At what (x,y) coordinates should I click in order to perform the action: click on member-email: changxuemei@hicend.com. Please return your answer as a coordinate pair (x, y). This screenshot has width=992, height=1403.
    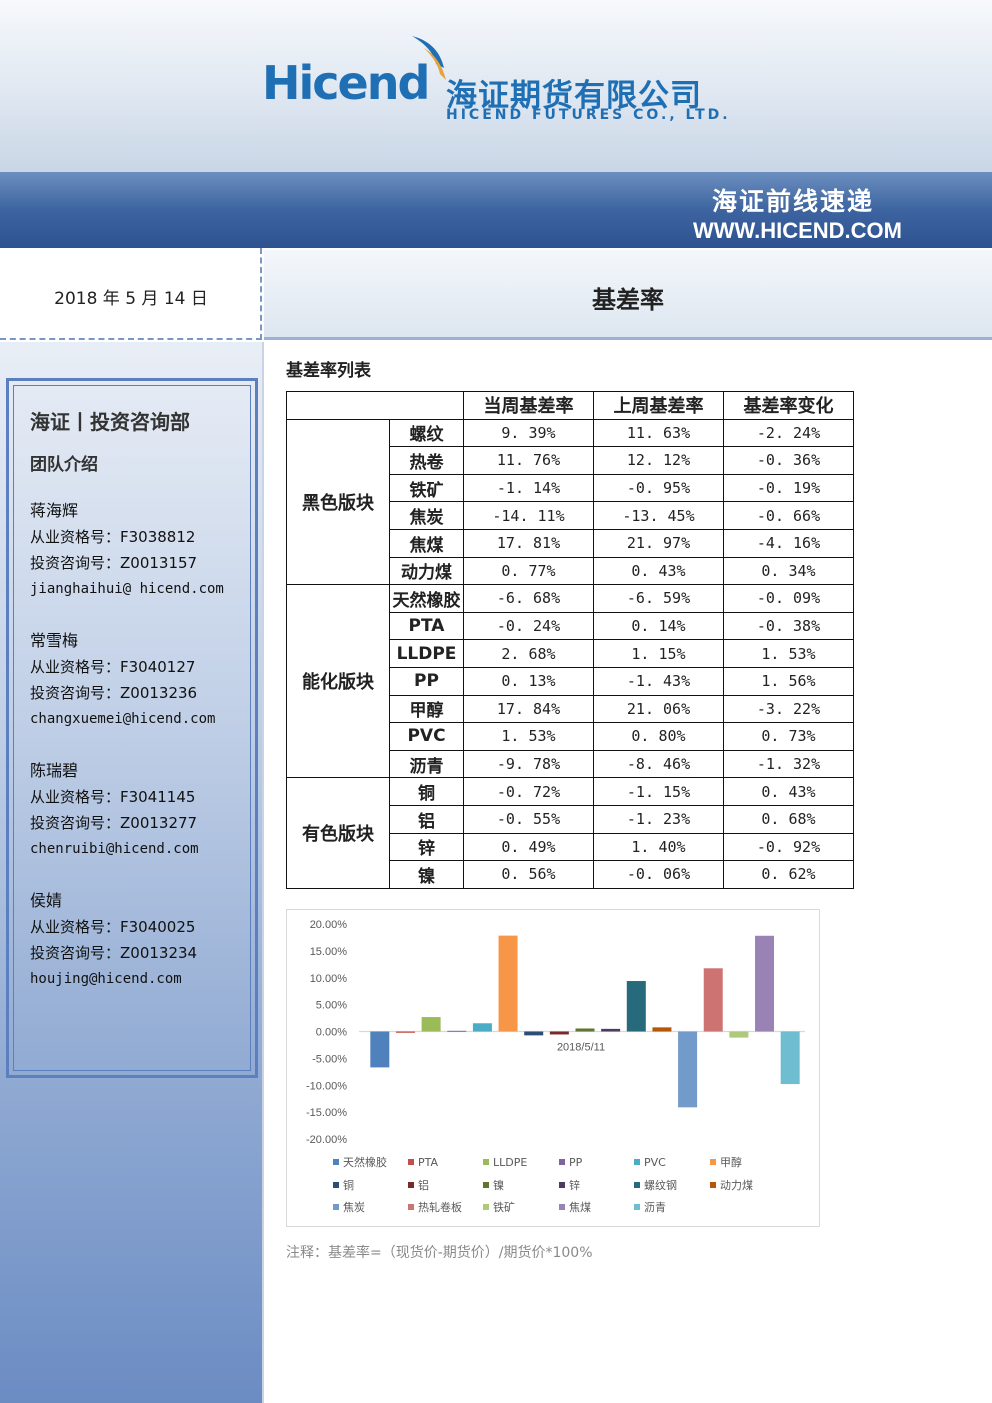
    Looking at the image, I should click on (122, 719).